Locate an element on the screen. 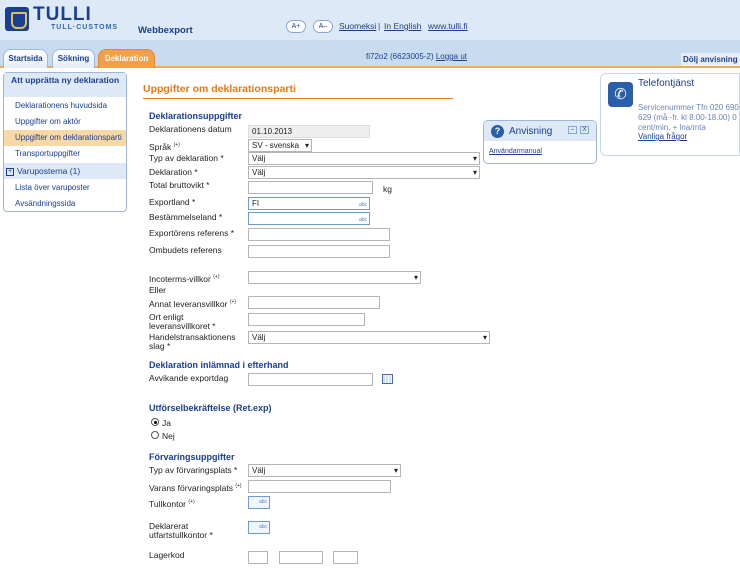 The image size is (740, 571). exportland-input: FI abc is located at coordinates (309, 203).